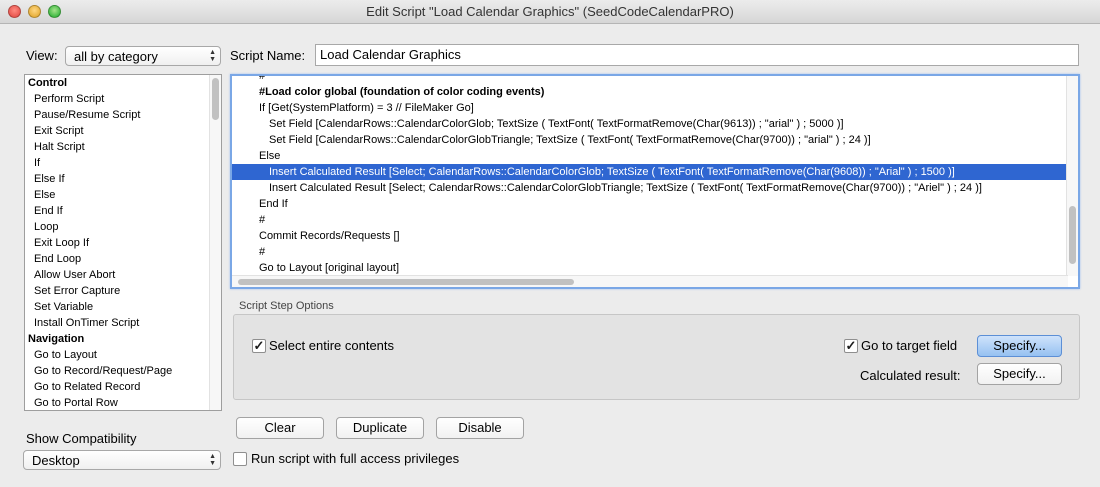  Describe the element at coordinates (909, 345) in the screenshot. I see `go-to-target-field-label: Go to target field` at that location.